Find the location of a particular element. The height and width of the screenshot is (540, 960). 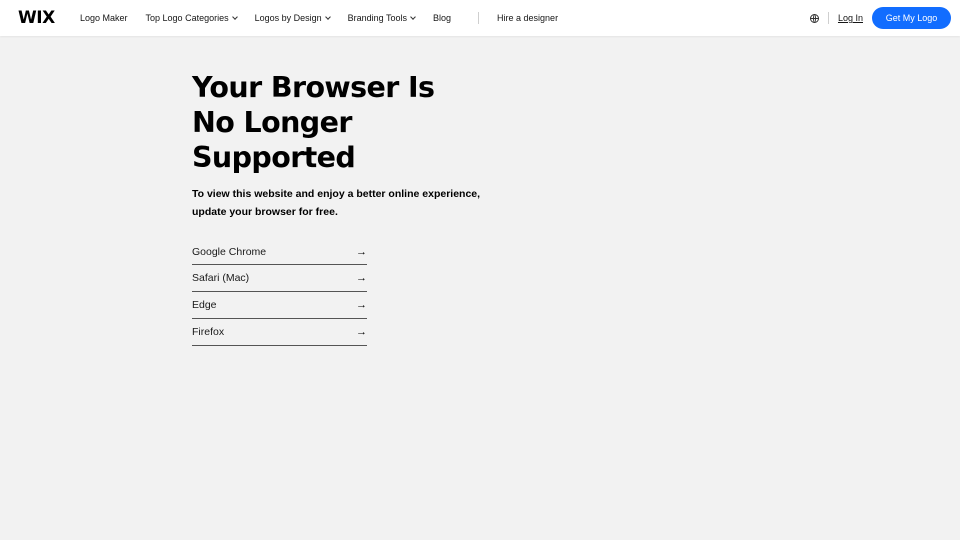

browser-link-firefox: Firefox → is located at coordinates (279, 332).